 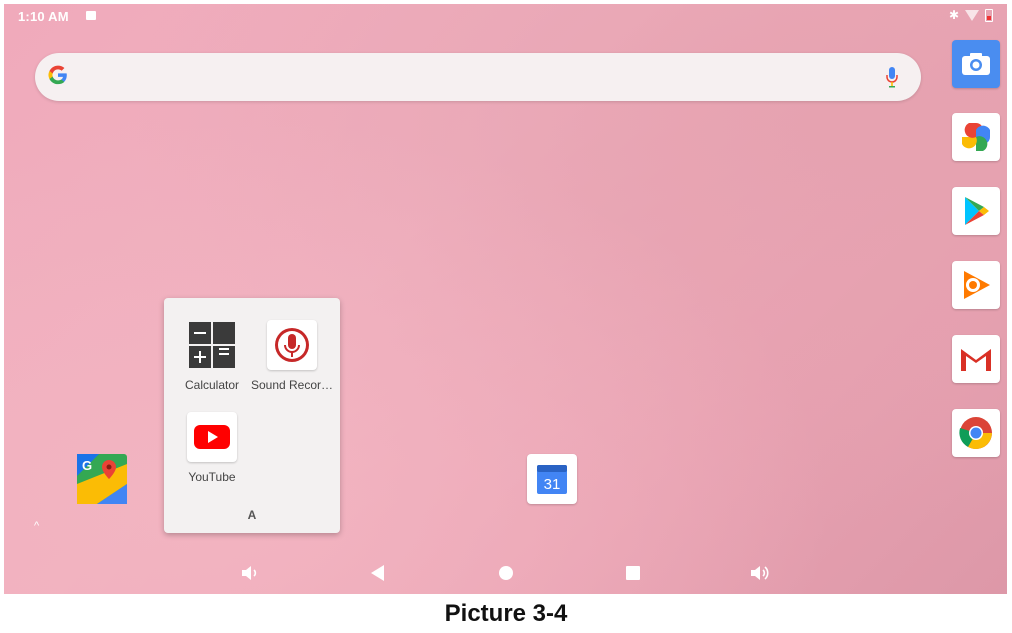 What do you see at coordinates (102, 479) in the screenshot?
I see `maps-icon: G` at bounding box center [102, 479].